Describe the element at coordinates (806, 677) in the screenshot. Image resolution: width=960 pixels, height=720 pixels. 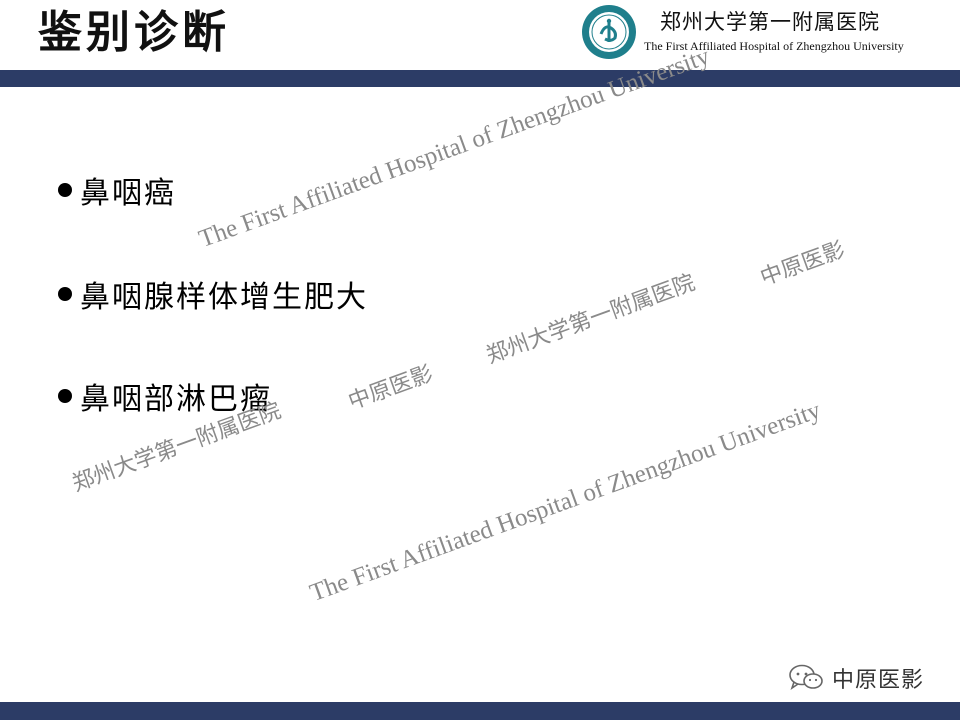
I see `wechat-icon` at that location.